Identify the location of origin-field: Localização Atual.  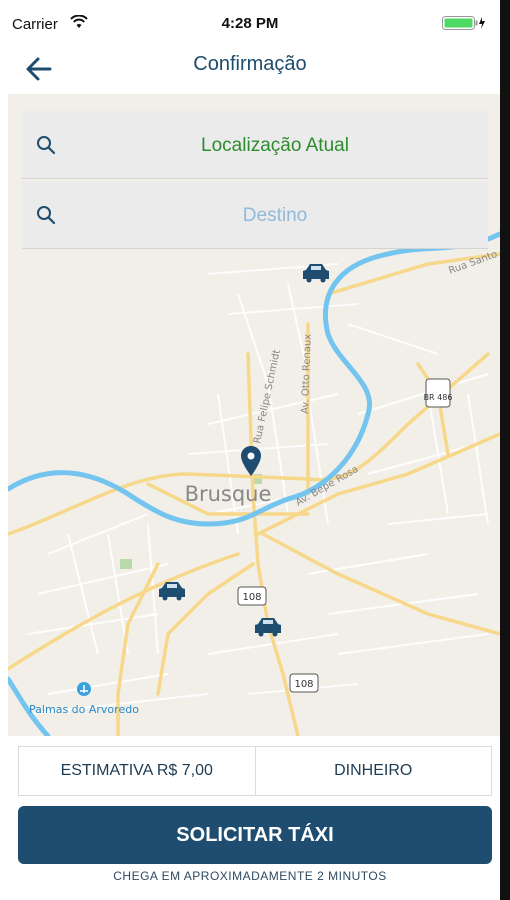
(255, 145).